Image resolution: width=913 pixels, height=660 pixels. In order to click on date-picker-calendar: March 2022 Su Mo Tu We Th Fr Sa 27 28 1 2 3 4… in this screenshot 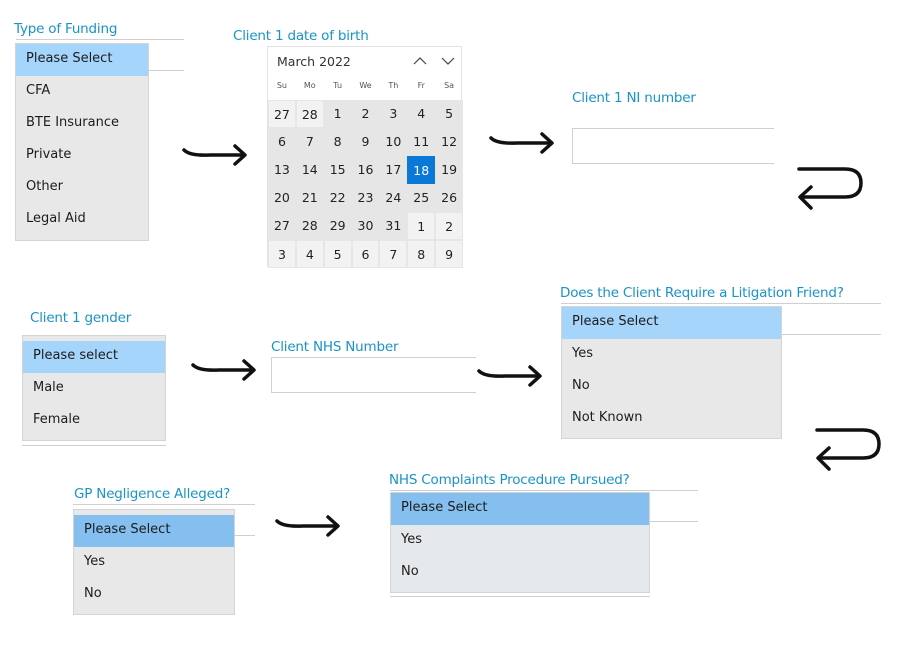, I will do `click(365, 157)`.